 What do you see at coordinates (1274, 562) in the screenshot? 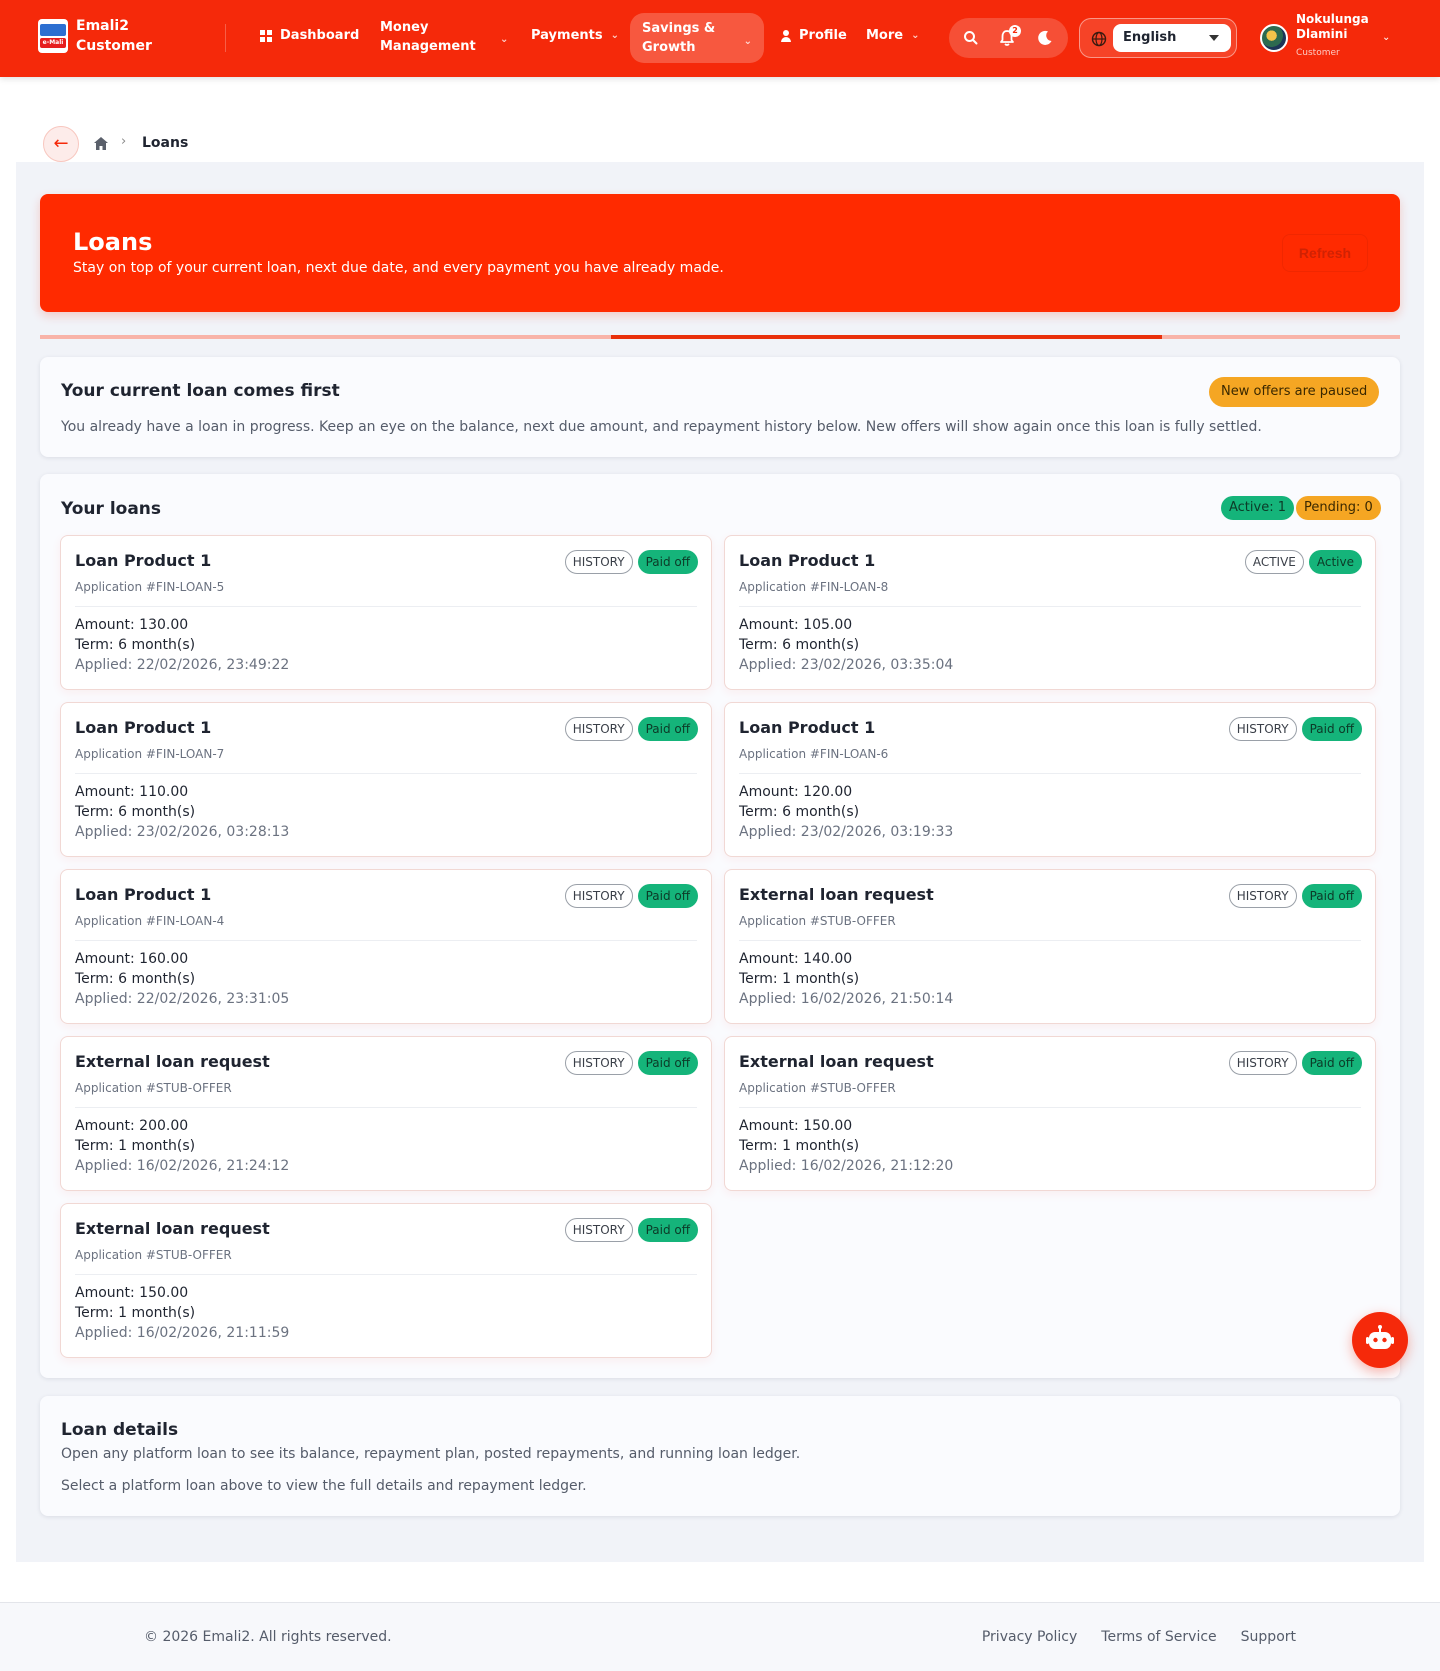
I see `loan-kind-badge: ACTIVE` at bounding box center [1274, 562].